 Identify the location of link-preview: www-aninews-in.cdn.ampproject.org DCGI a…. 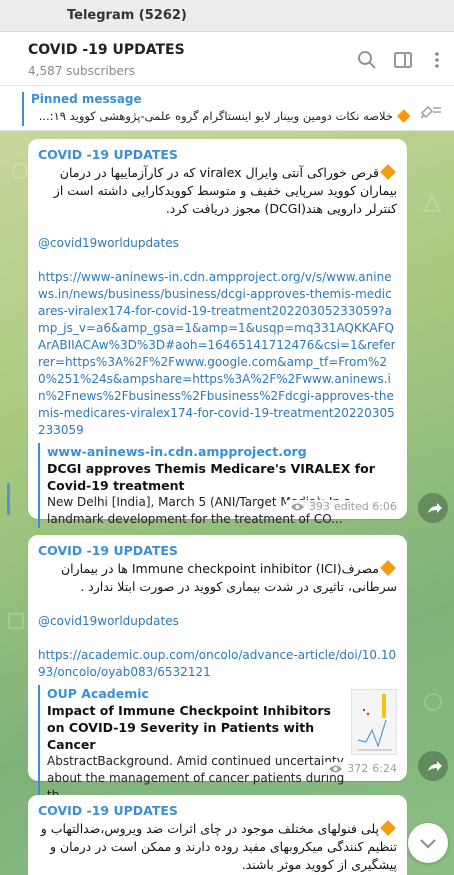
(217, 485).